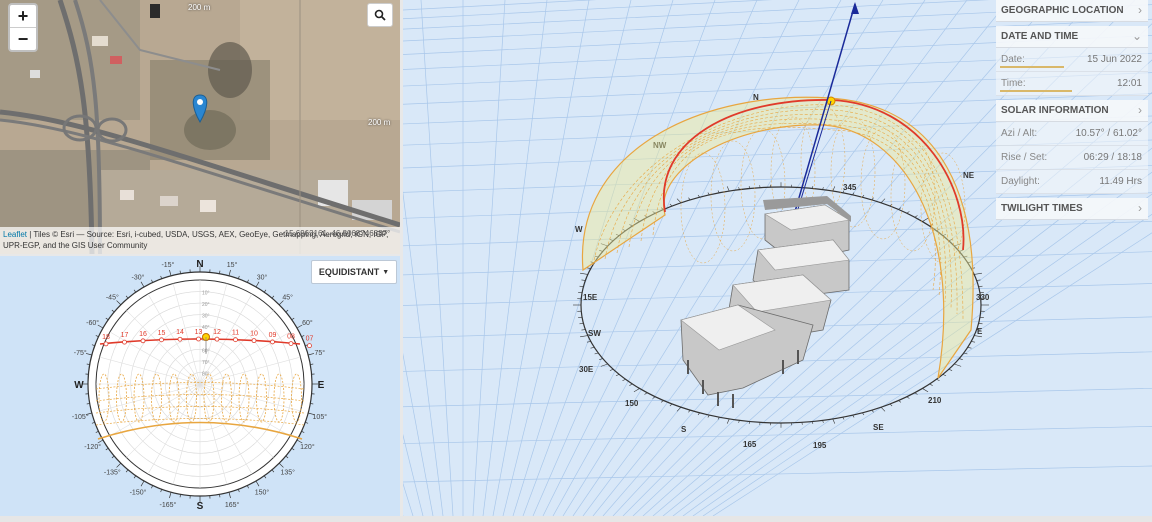  I want to click on altitude-label: 20°, so click(206, 305).